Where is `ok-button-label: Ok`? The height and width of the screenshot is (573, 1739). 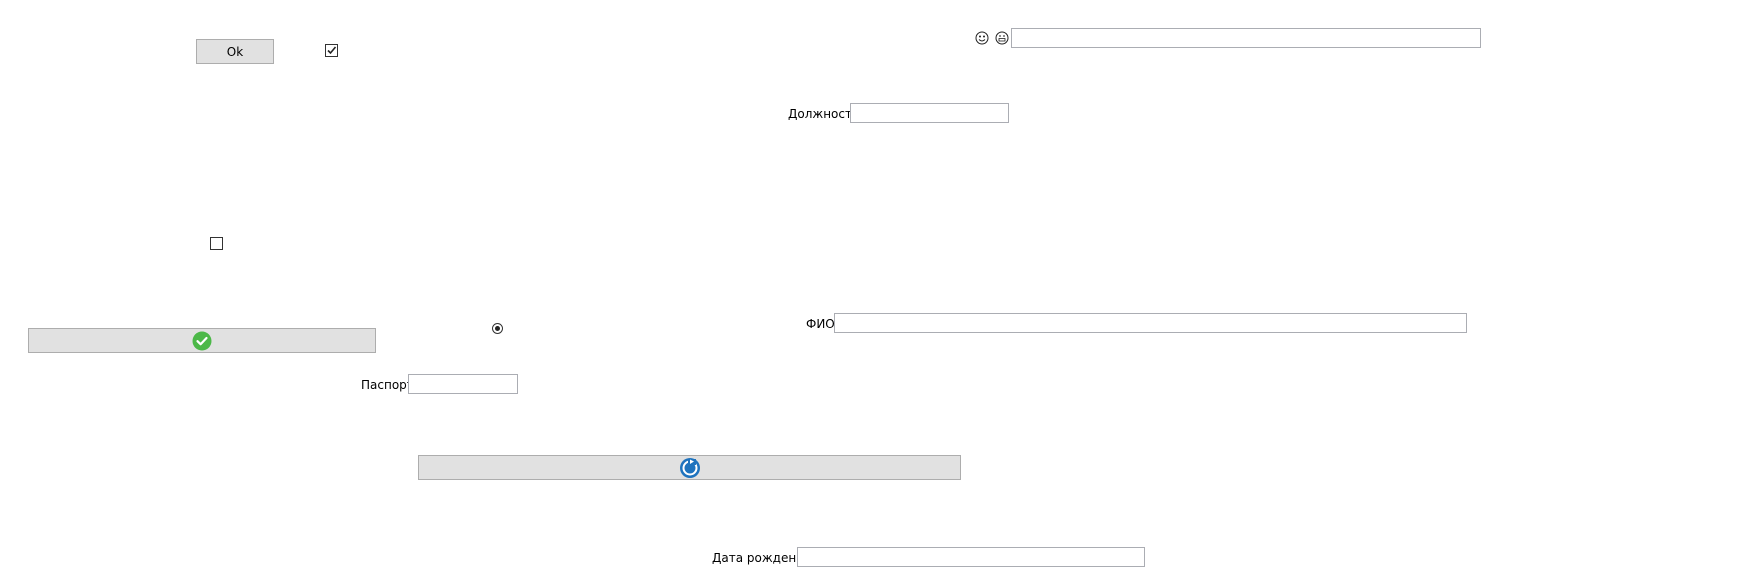 ok-button-label: Ok is located at coordinates (235, 51).